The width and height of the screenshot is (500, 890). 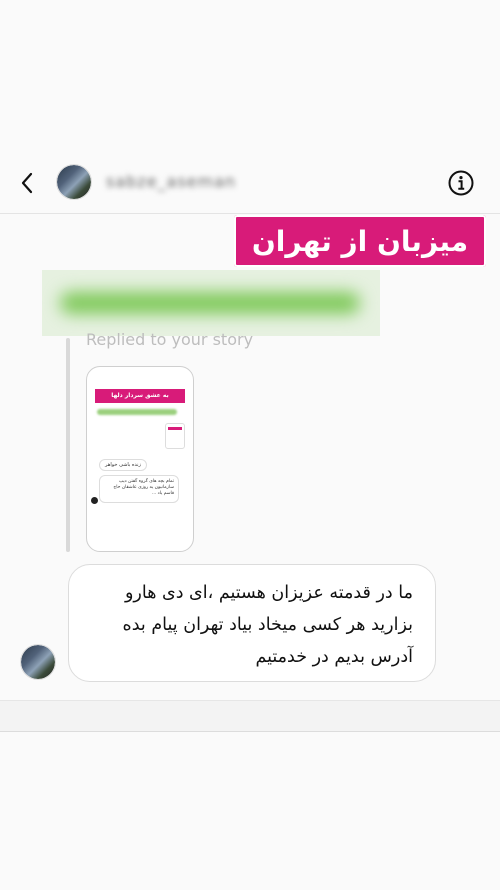 I want to click on info-button, so click(x=461, y=183).